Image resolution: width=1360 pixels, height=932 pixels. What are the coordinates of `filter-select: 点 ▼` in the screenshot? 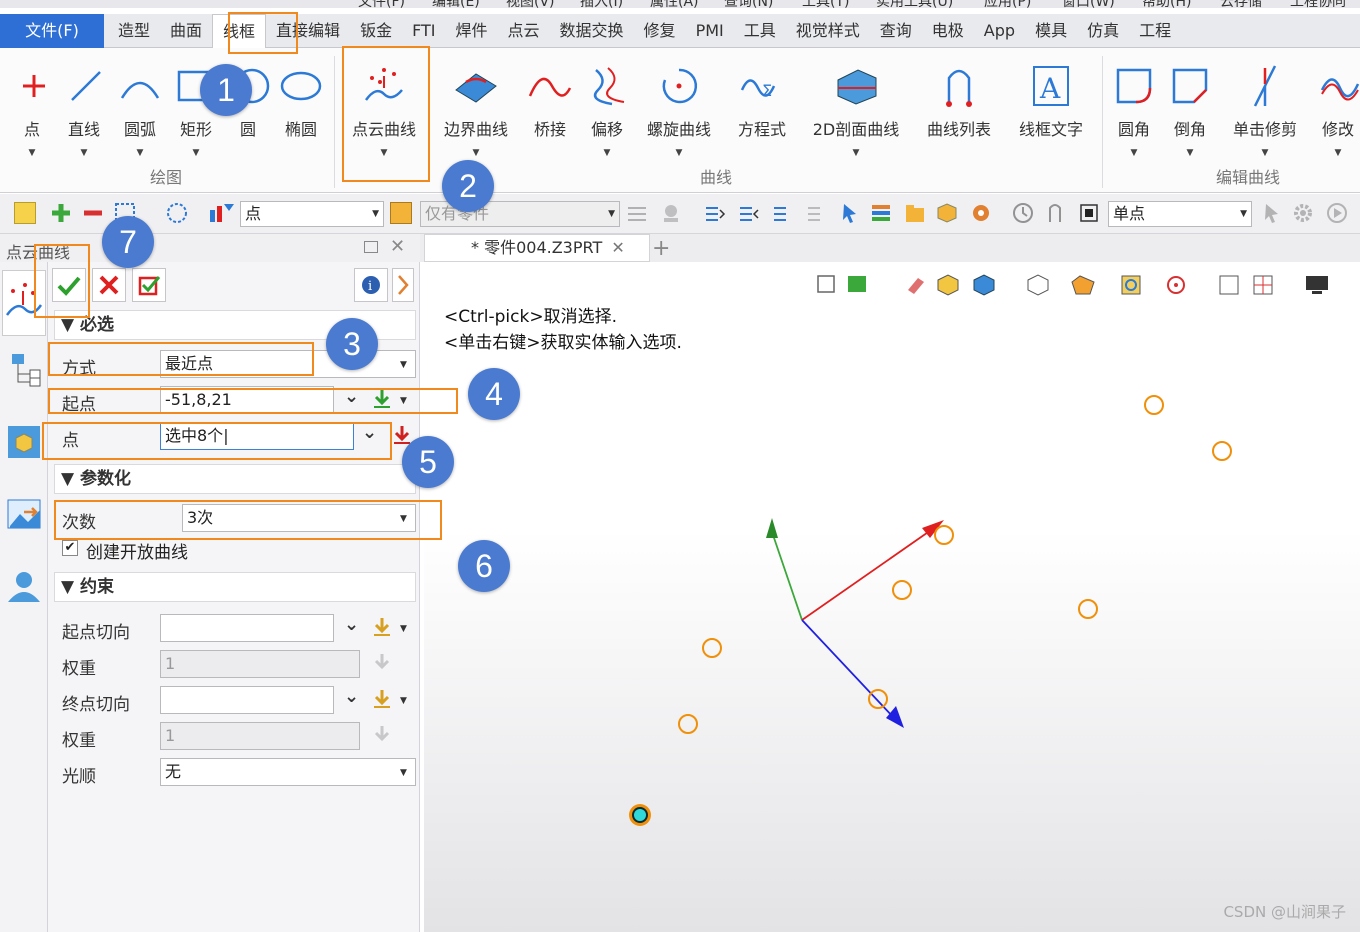 It's located at (312, 214).